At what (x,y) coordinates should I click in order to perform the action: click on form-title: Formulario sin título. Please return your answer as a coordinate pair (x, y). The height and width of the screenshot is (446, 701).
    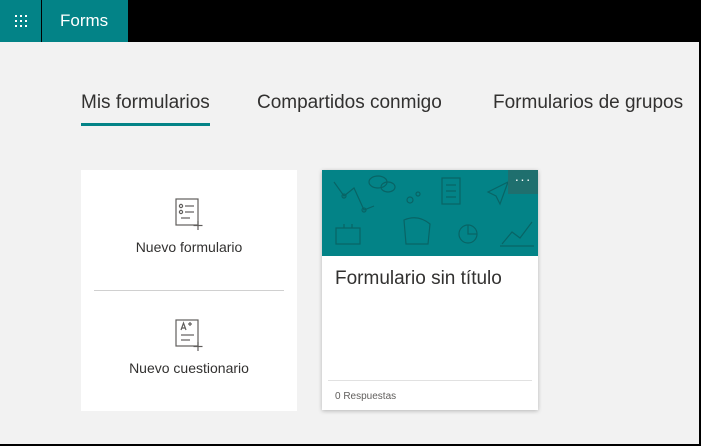
    Looking at the image, I should click on (418, 278).